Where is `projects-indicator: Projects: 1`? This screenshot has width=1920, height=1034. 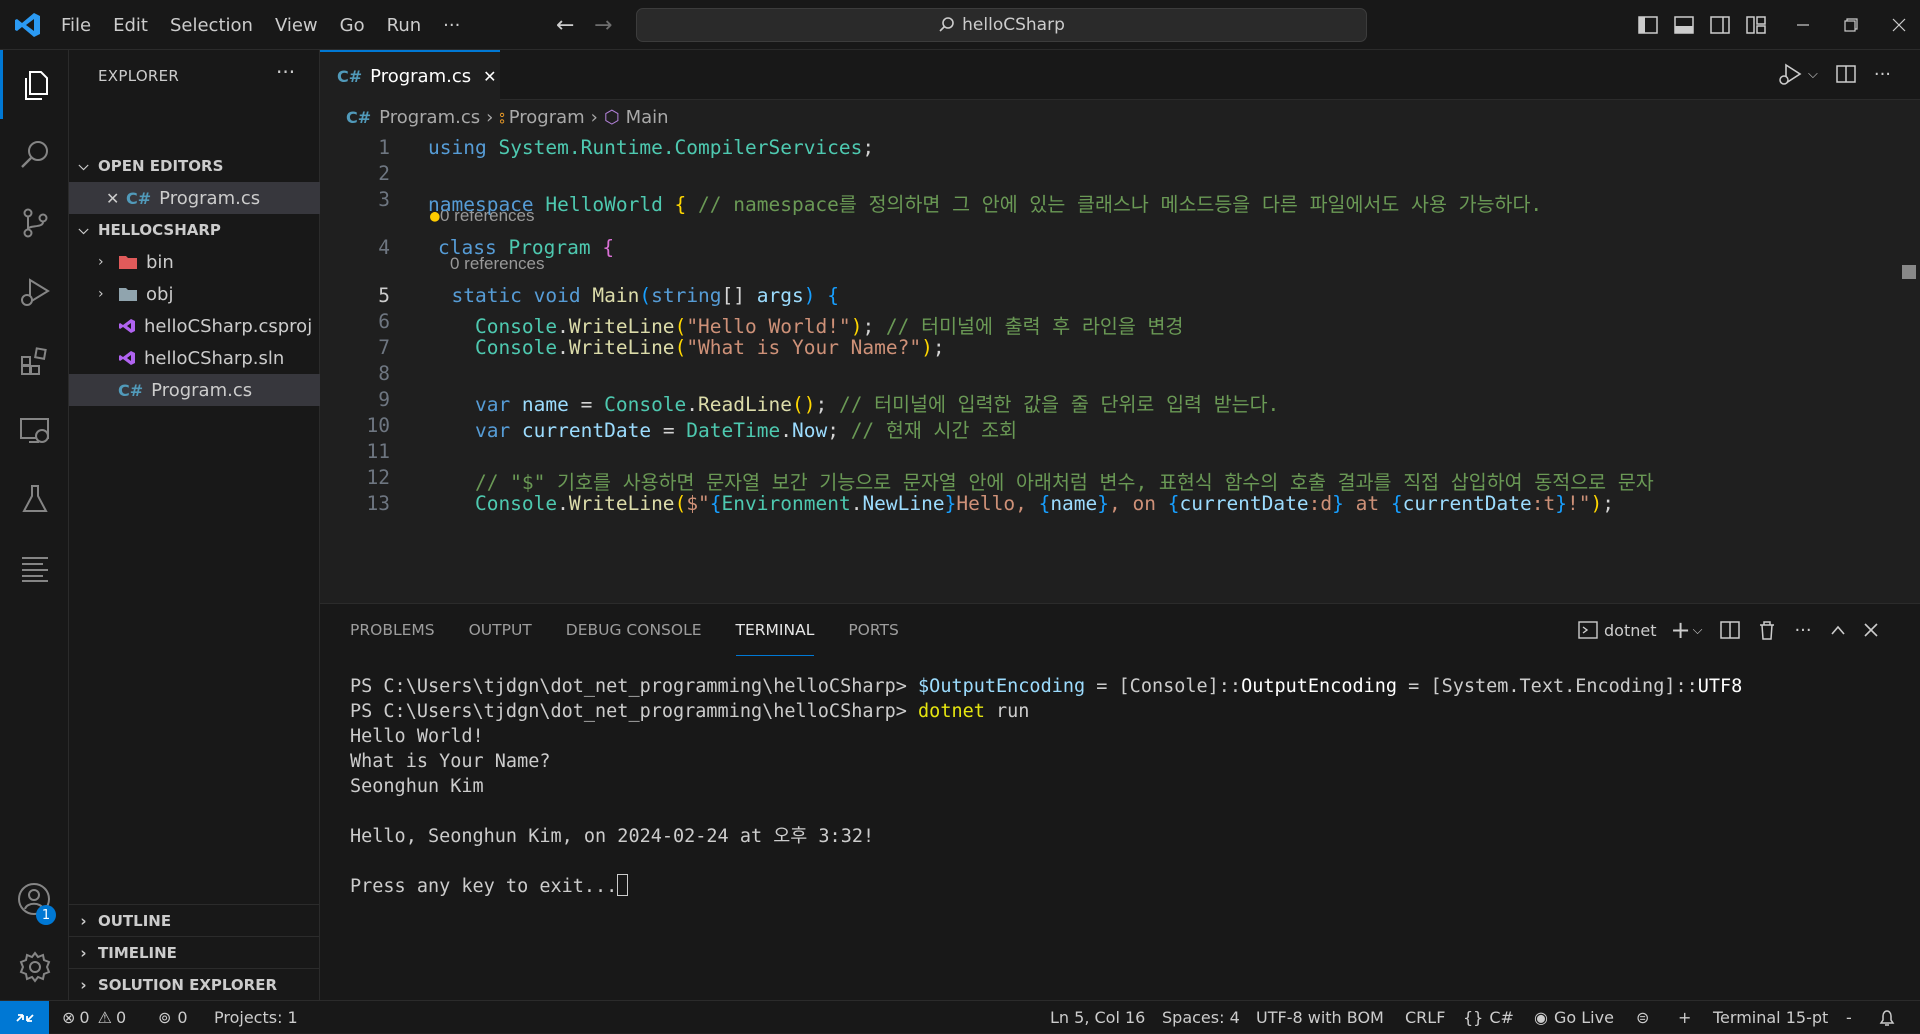
projects-indicator: Projects: 1 is located at coordinates (256, 1017).